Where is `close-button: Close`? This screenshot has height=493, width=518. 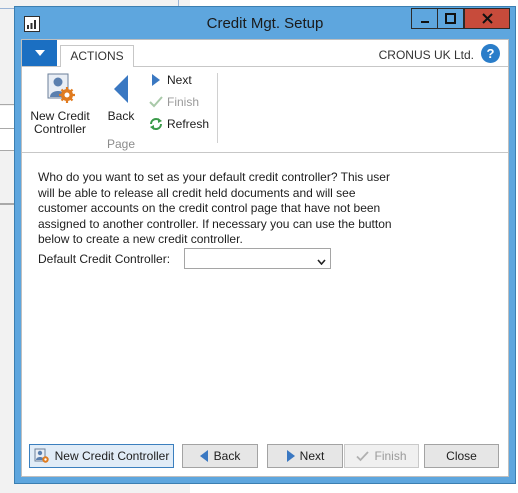
close-button: Close is located at coordinates (461, 456).